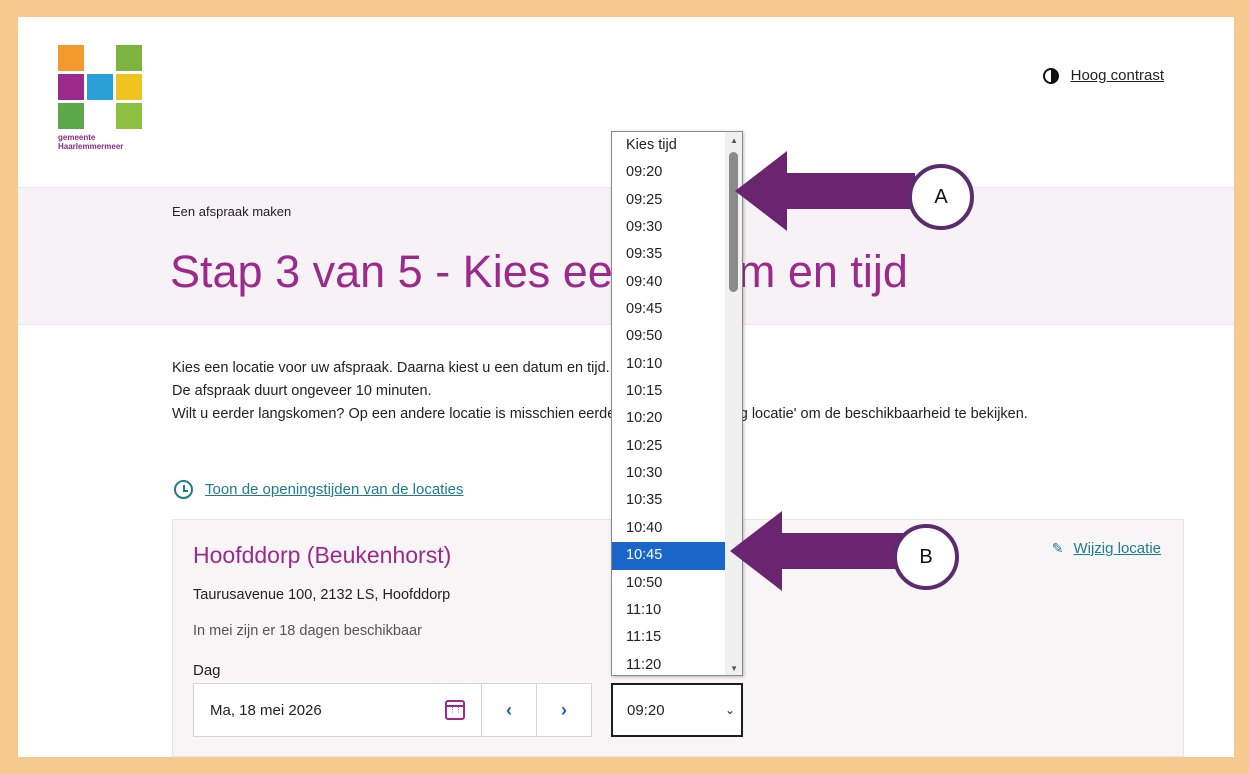  I want to click on time-option: 10:30, so click(669, 473).